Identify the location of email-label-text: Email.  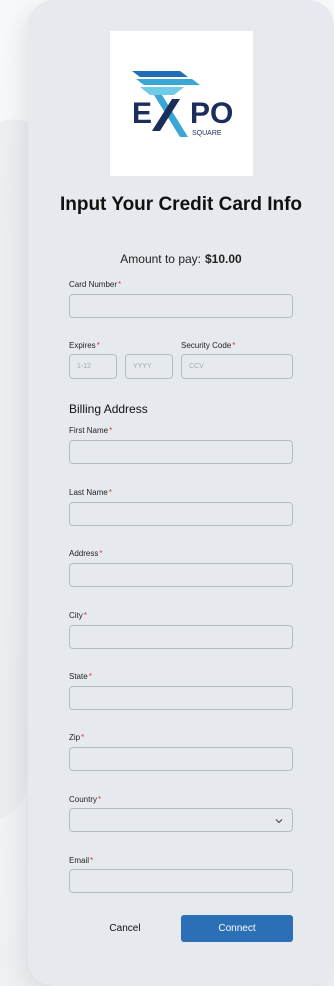
(79, 860).